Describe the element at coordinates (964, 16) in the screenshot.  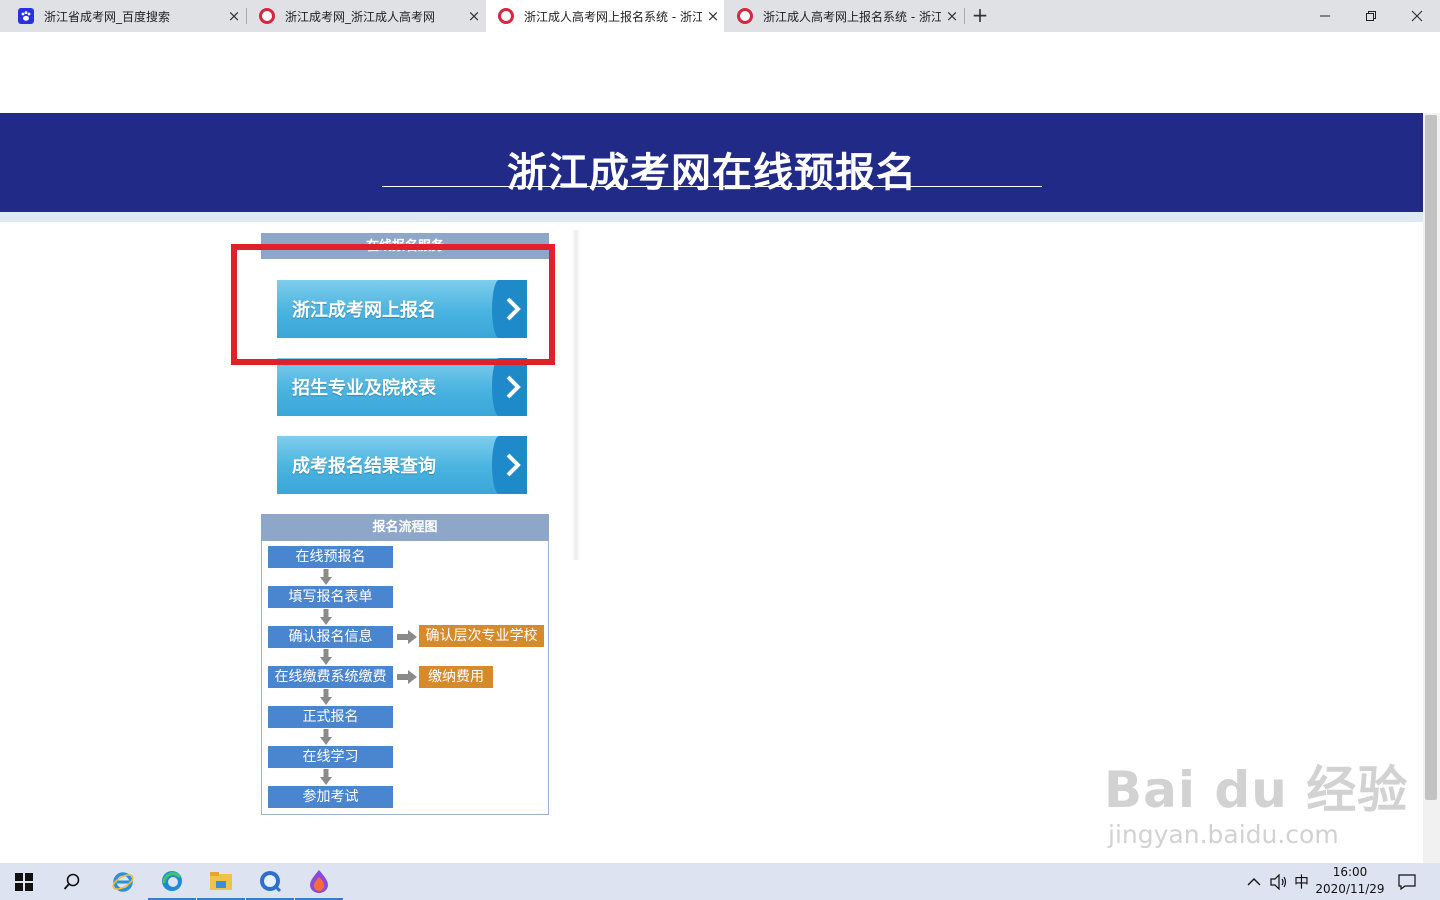
I see `tab-separator` at that location.